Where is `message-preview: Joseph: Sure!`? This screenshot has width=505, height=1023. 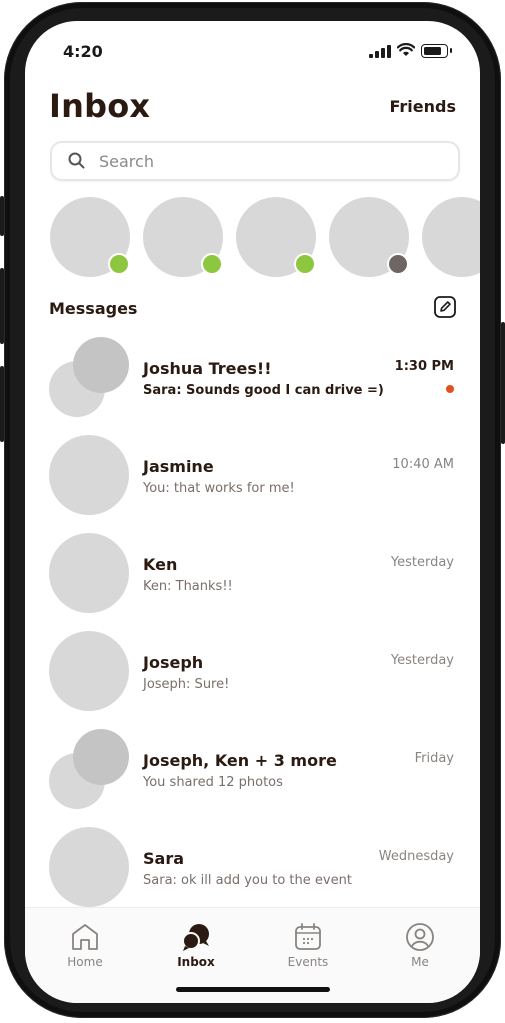 message-preview: Joseph: Sure! is located at coordinates (186, 684).